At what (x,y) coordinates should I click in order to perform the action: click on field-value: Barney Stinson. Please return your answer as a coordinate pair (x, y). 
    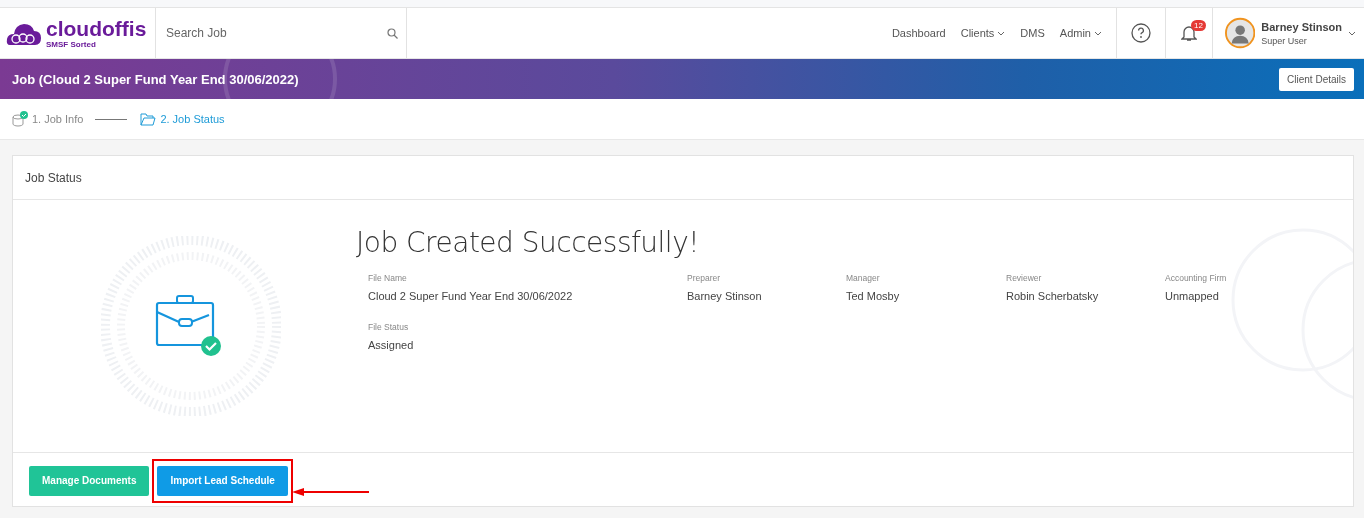
    Looking at the image, I should click on (725, 296).